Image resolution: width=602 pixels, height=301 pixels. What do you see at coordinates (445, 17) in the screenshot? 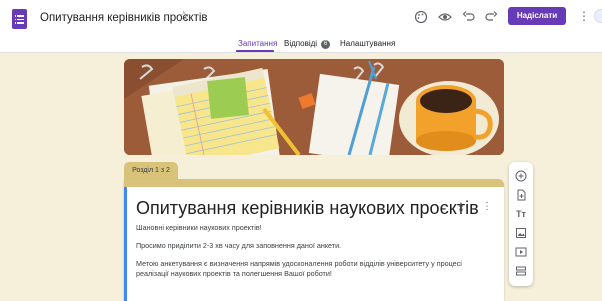
I see `eye-icon` at bounding box center [445, 17].